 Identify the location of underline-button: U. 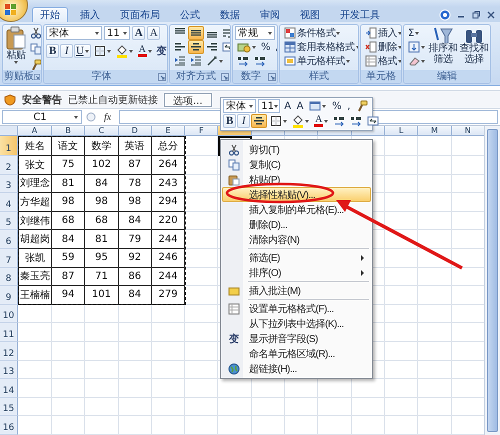
(82, 51).